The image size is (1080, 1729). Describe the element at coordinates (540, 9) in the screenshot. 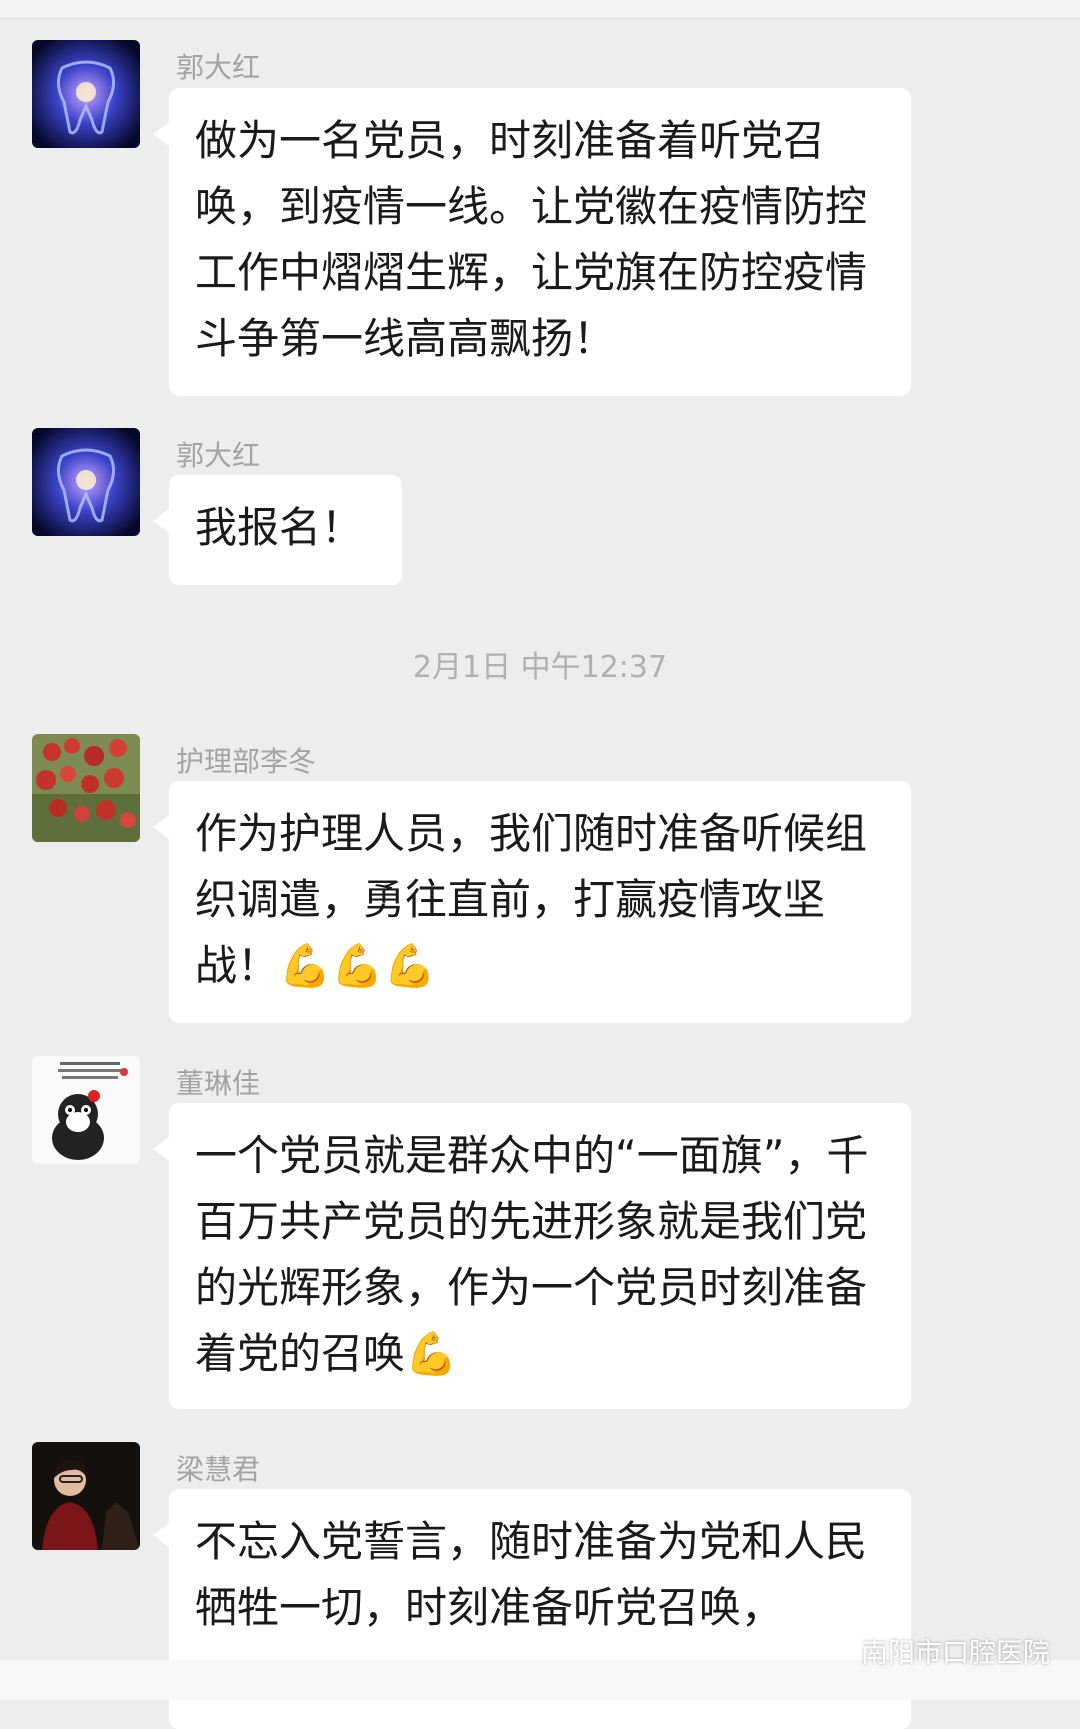

I see `top-divider` at that location.